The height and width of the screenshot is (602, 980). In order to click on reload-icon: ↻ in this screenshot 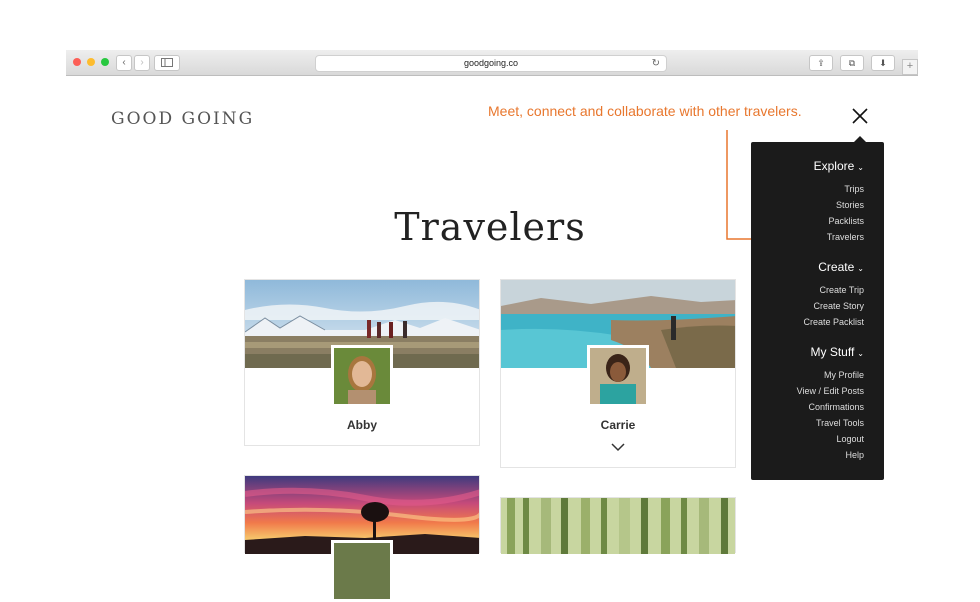, I will do `click(656, 63)`.